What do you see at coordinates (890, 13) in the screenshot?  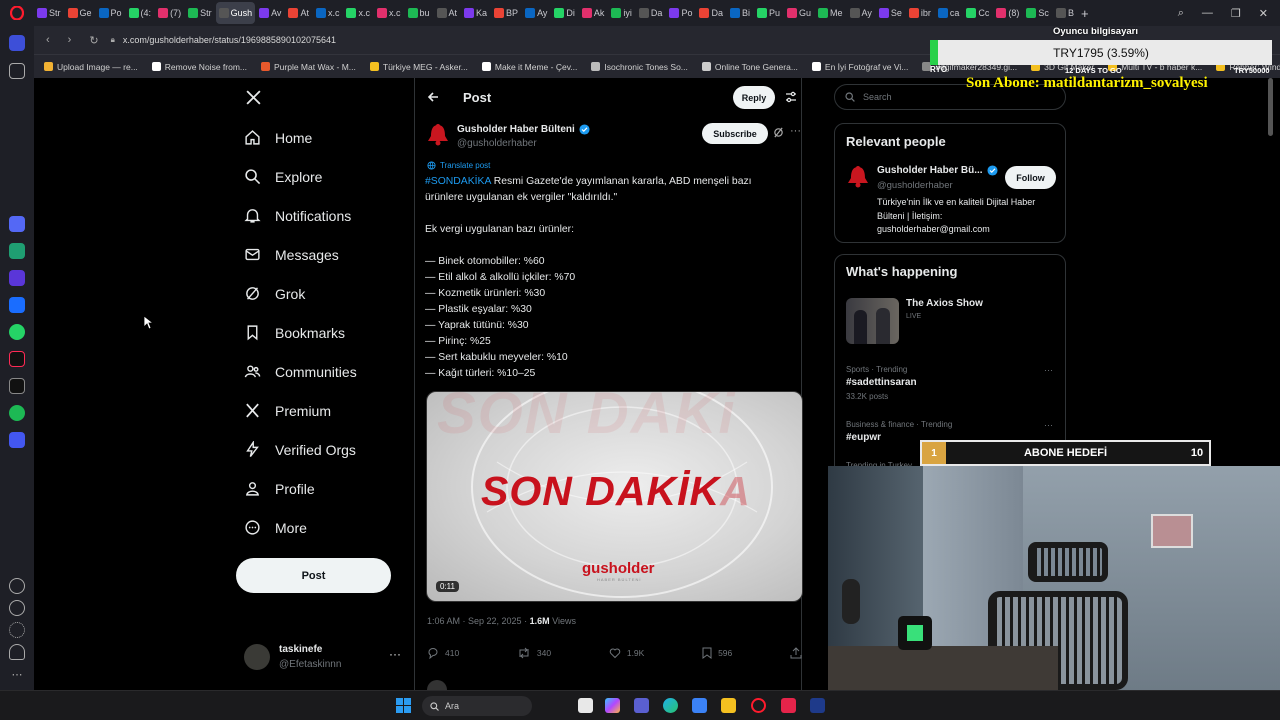 I see `browser-tab: Se` at bounding box center [890, 13].